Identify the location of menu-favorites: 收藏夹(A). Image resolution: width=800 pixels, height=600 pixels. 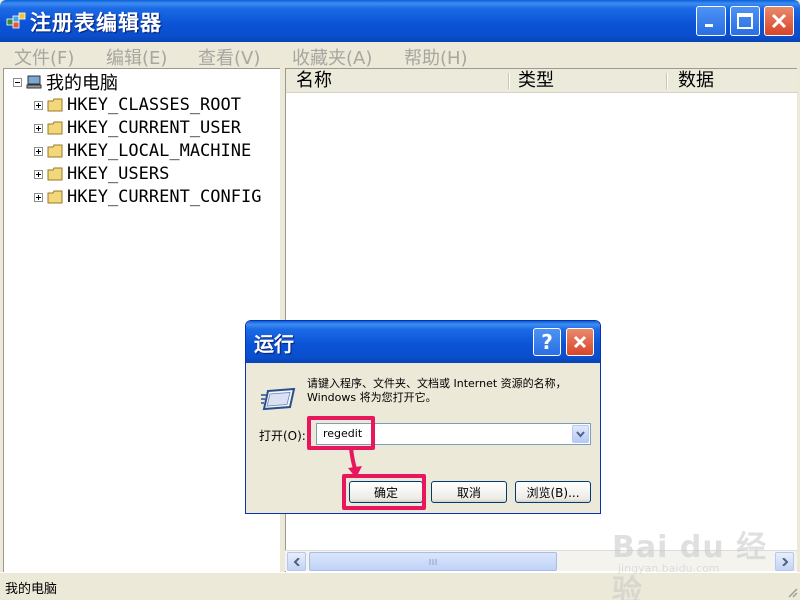
(332, 57).